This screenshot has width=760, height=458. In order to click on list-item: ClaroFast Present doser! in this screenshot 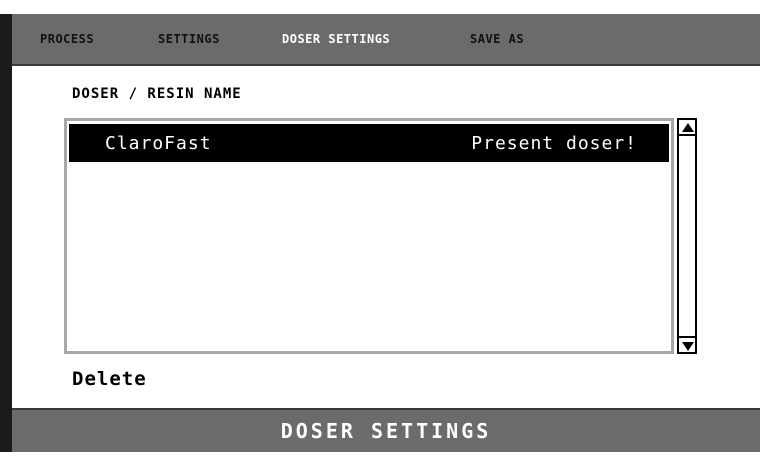, I will do `click(369, 143)`.